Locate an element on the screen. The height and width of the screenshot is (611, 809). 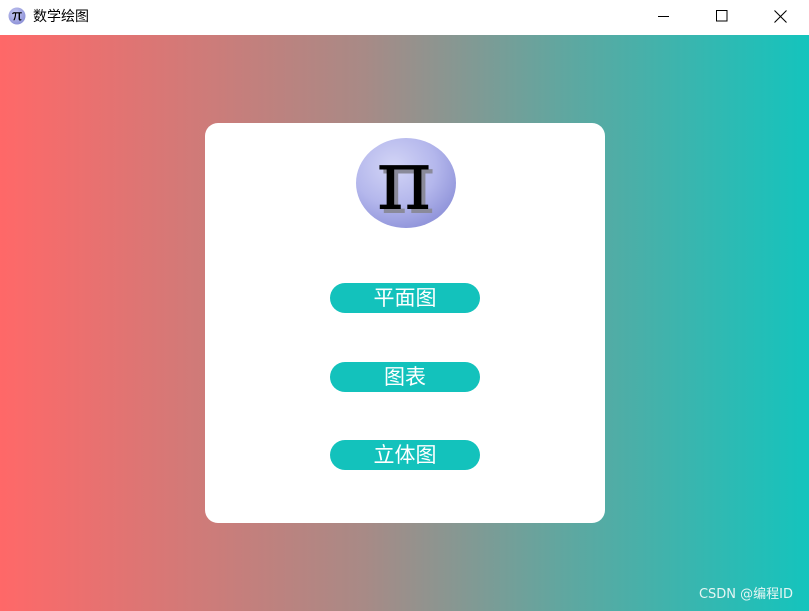
3d-graph-button: 立体图 is located at coordinates (405, 455).